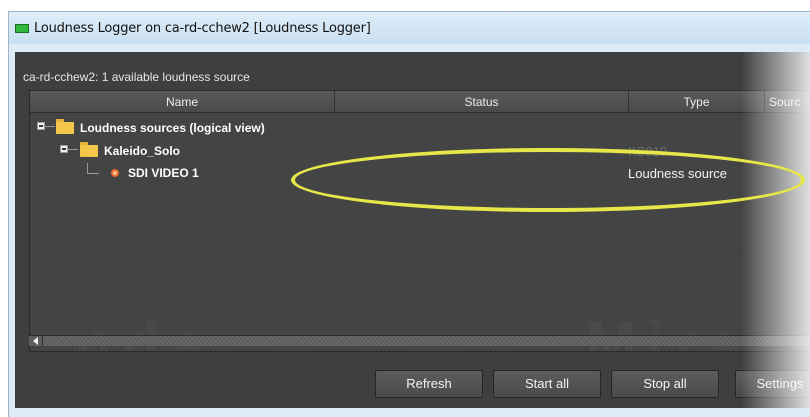 The image size is (810, 417). I want to click on tree-row-label: Loudness sources (logical view), so click(172, 128).